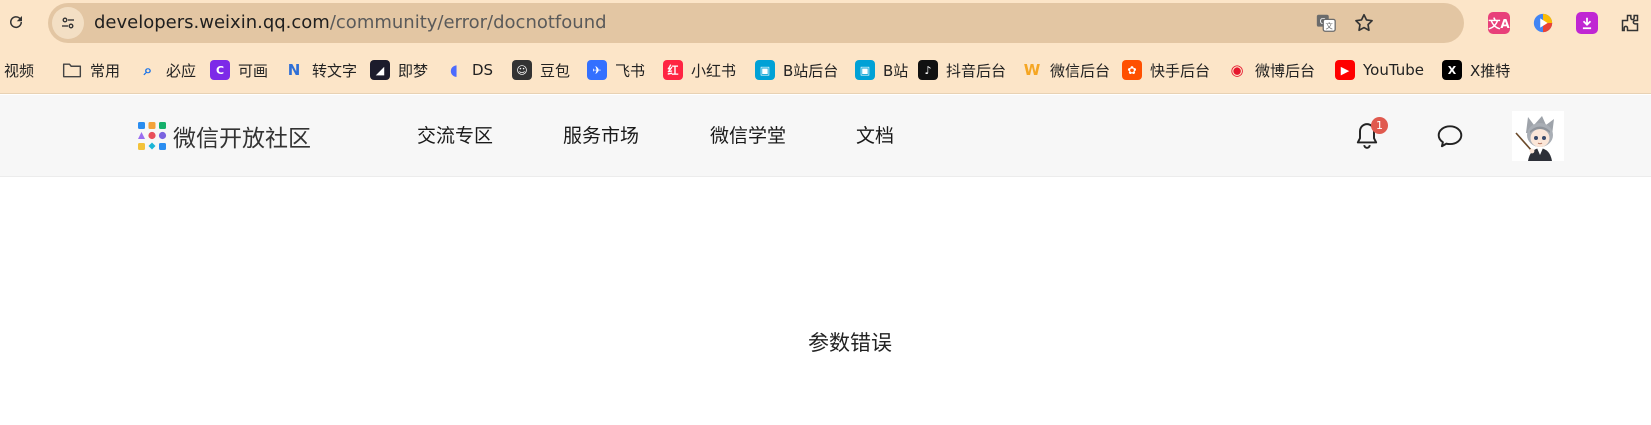 The image size is (1651, 425). I want to click on bookmark-item: ♪ 抖音后台, so click(962, 70).